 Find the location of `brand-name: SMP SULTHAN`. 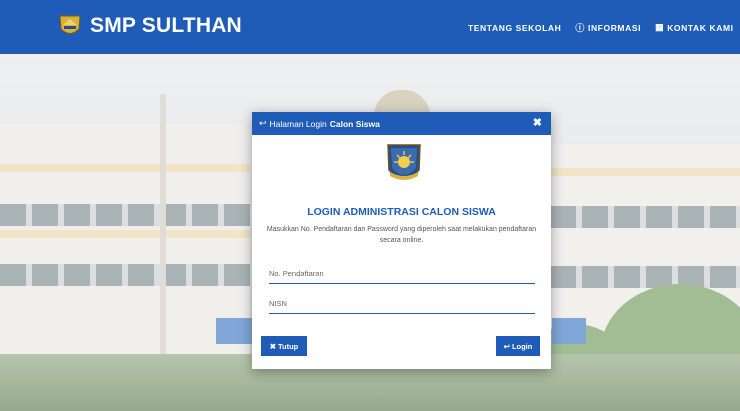

brand-name: SMP SULTHAN is located at coordinates (166, 25).